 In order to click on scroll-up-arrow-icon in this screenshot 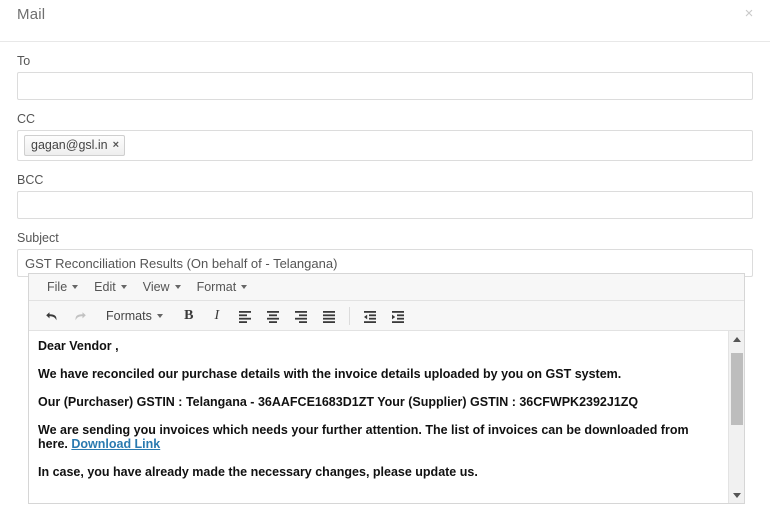, I will do `click(736, 339)`.